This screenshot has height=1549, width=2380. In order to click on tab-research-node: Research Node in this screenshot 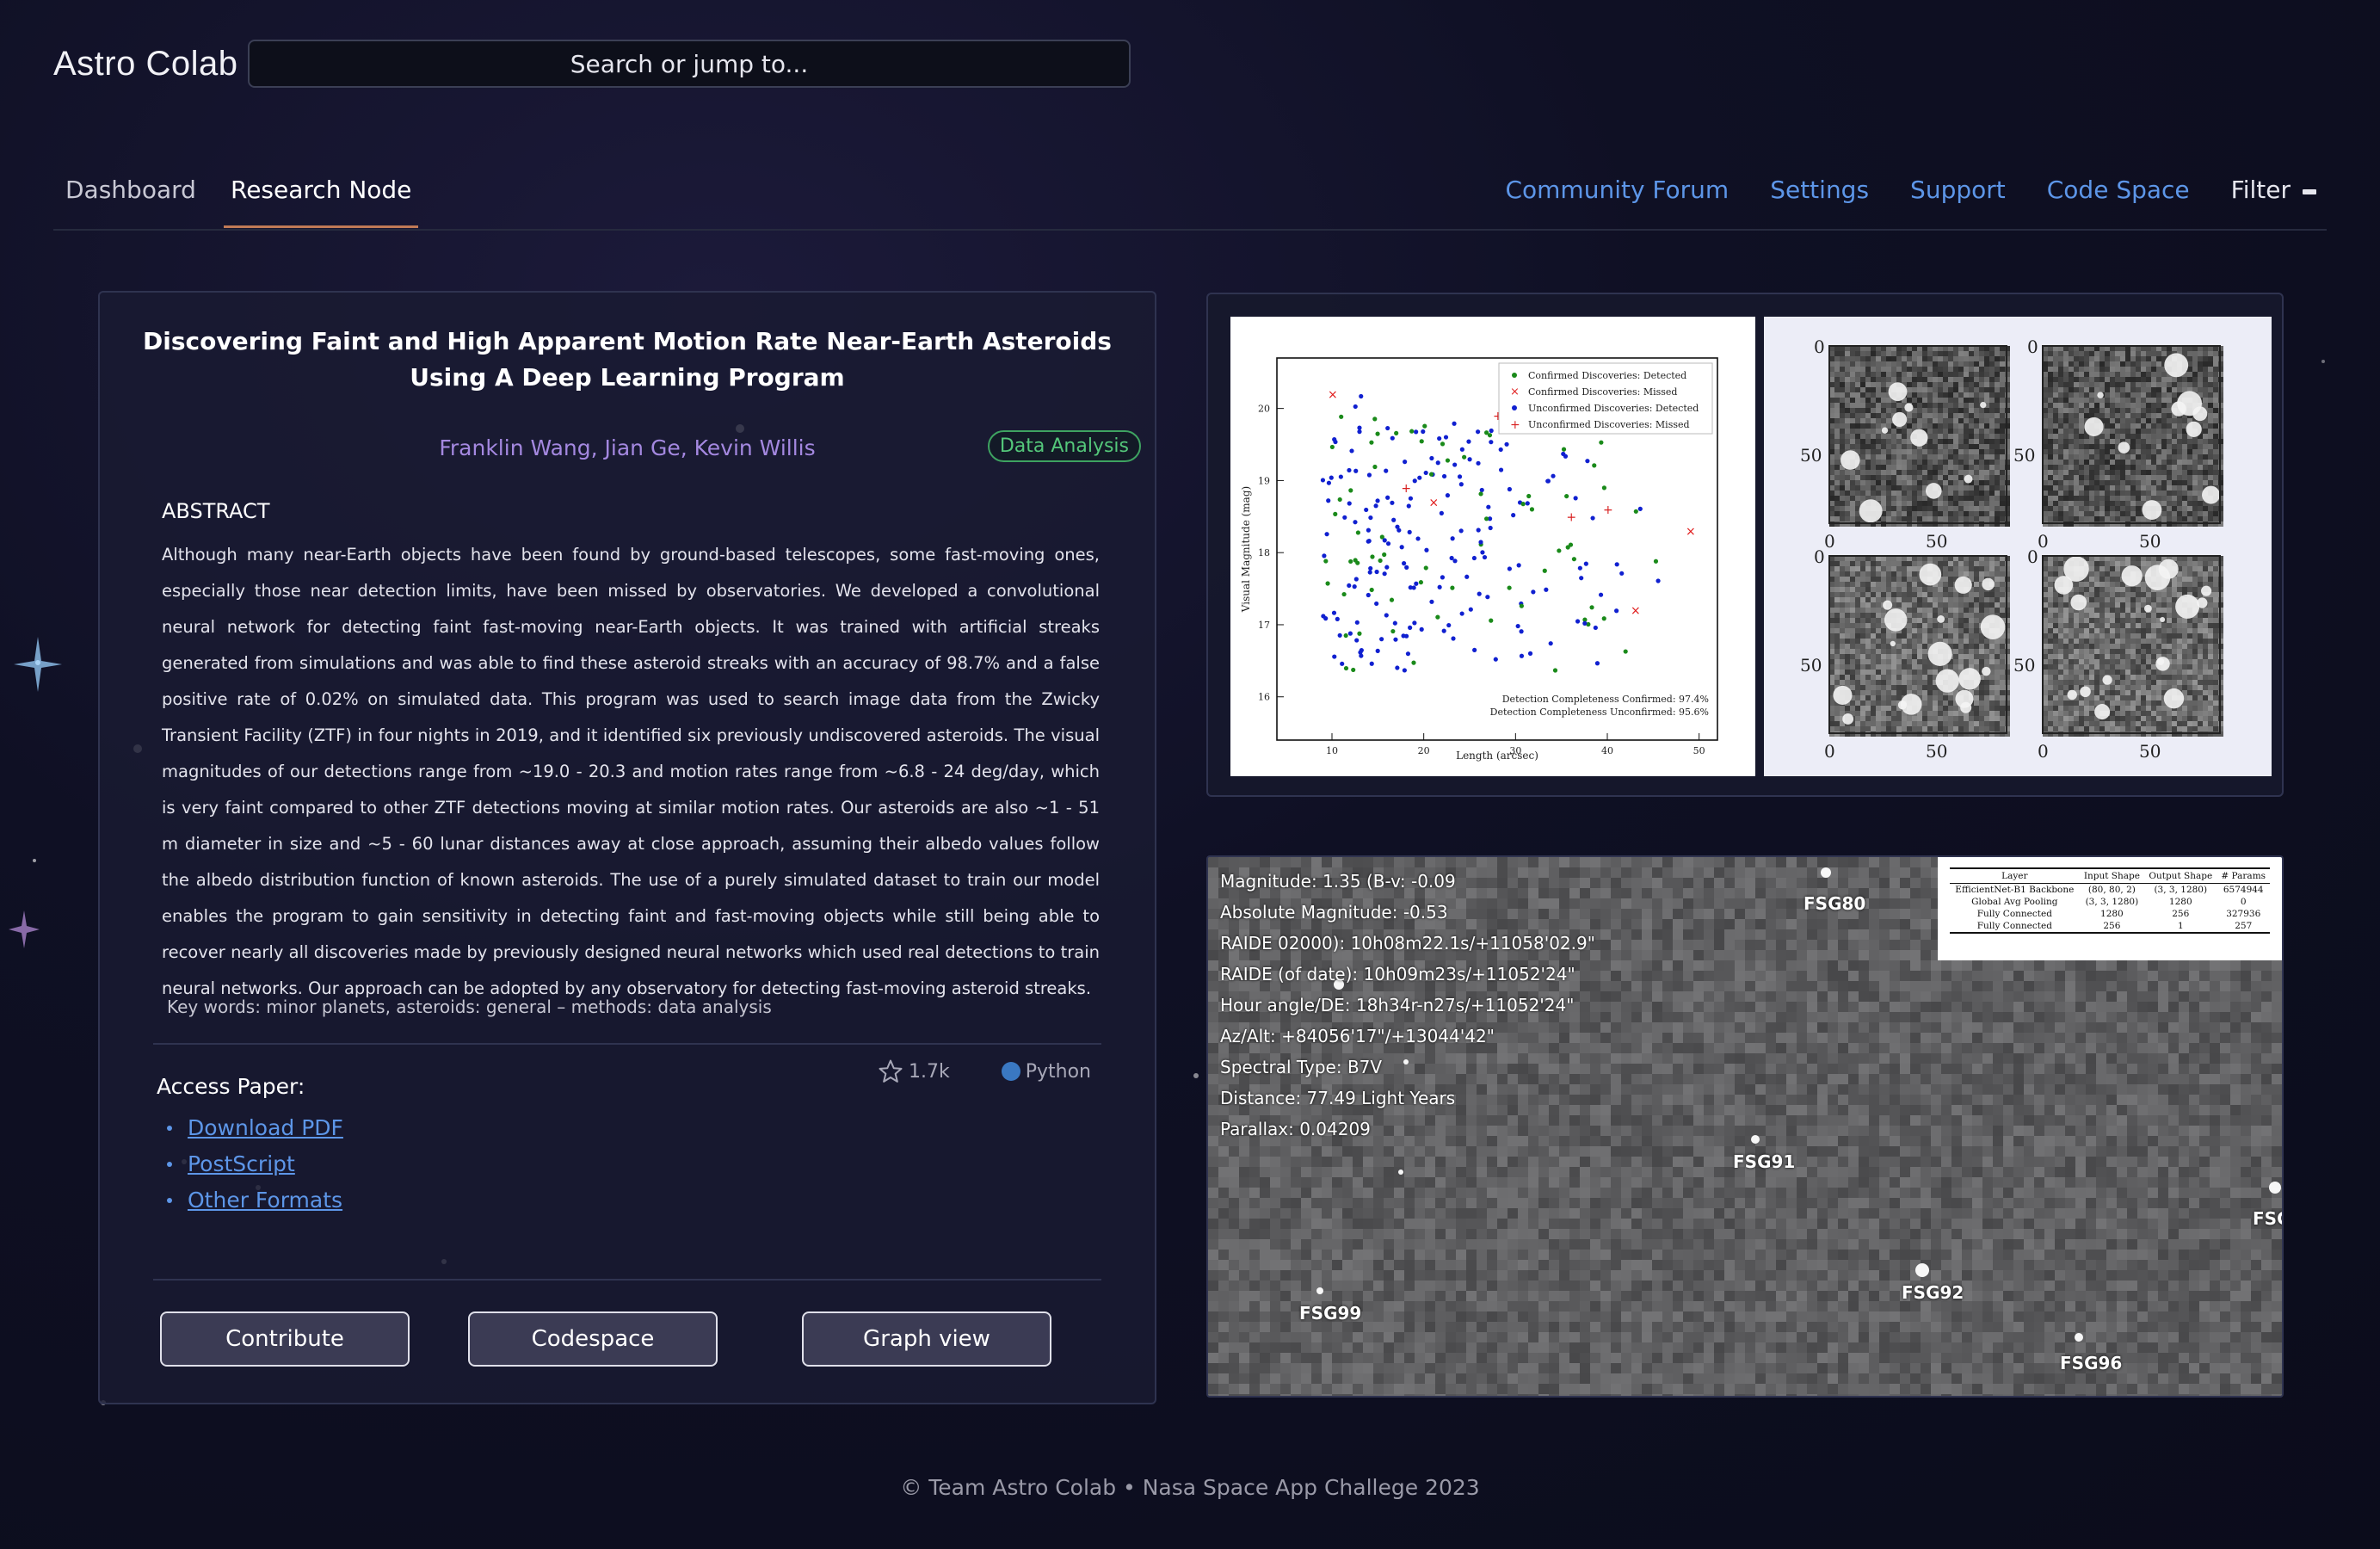, I will do `click(321, 202)`.